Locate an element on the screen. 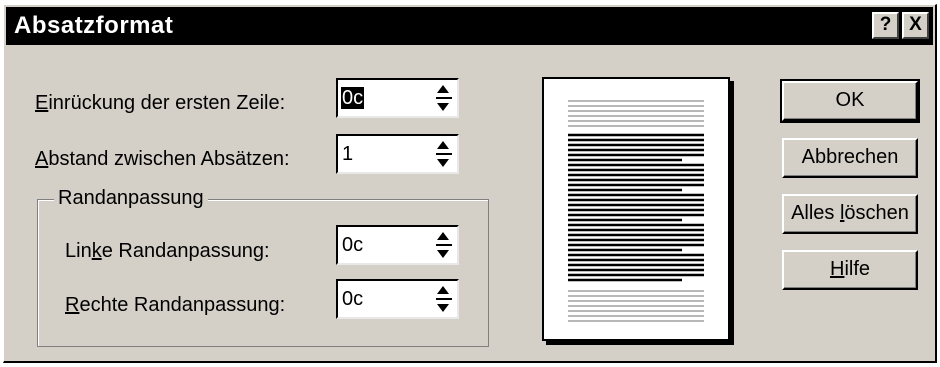 The image size is (940, 367). first-line-indent-value: 0c is located at coordinates (353, 98).